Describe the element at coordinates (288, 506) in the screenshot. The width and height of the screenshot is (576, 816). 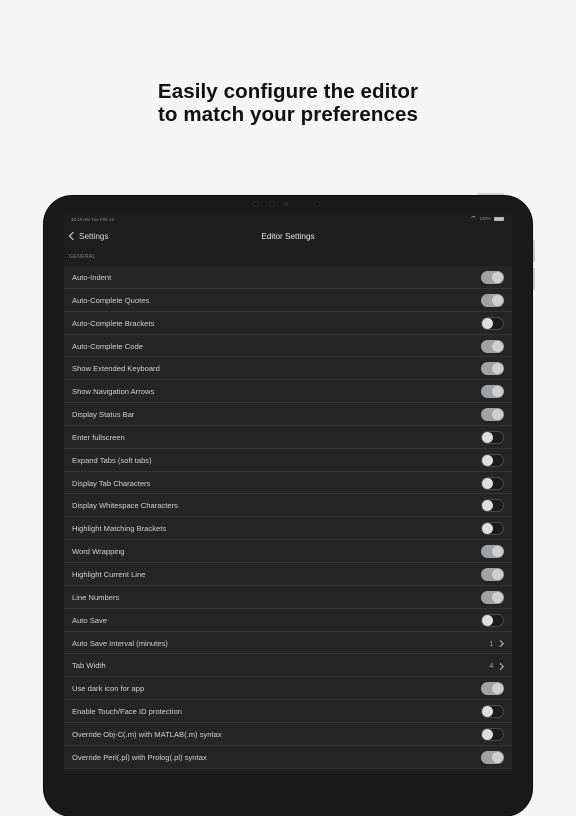
I see `settings-row: Display Whitespace Characters` at that location.